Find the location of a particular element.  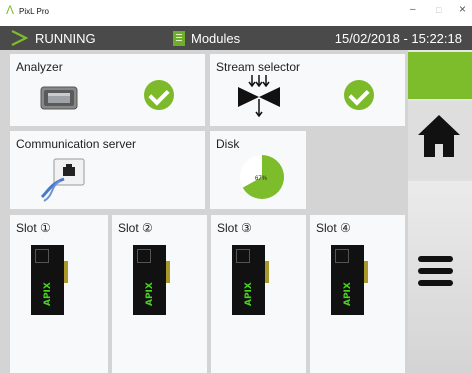

analyzer-device-icon is located at coordinates (59, 98).